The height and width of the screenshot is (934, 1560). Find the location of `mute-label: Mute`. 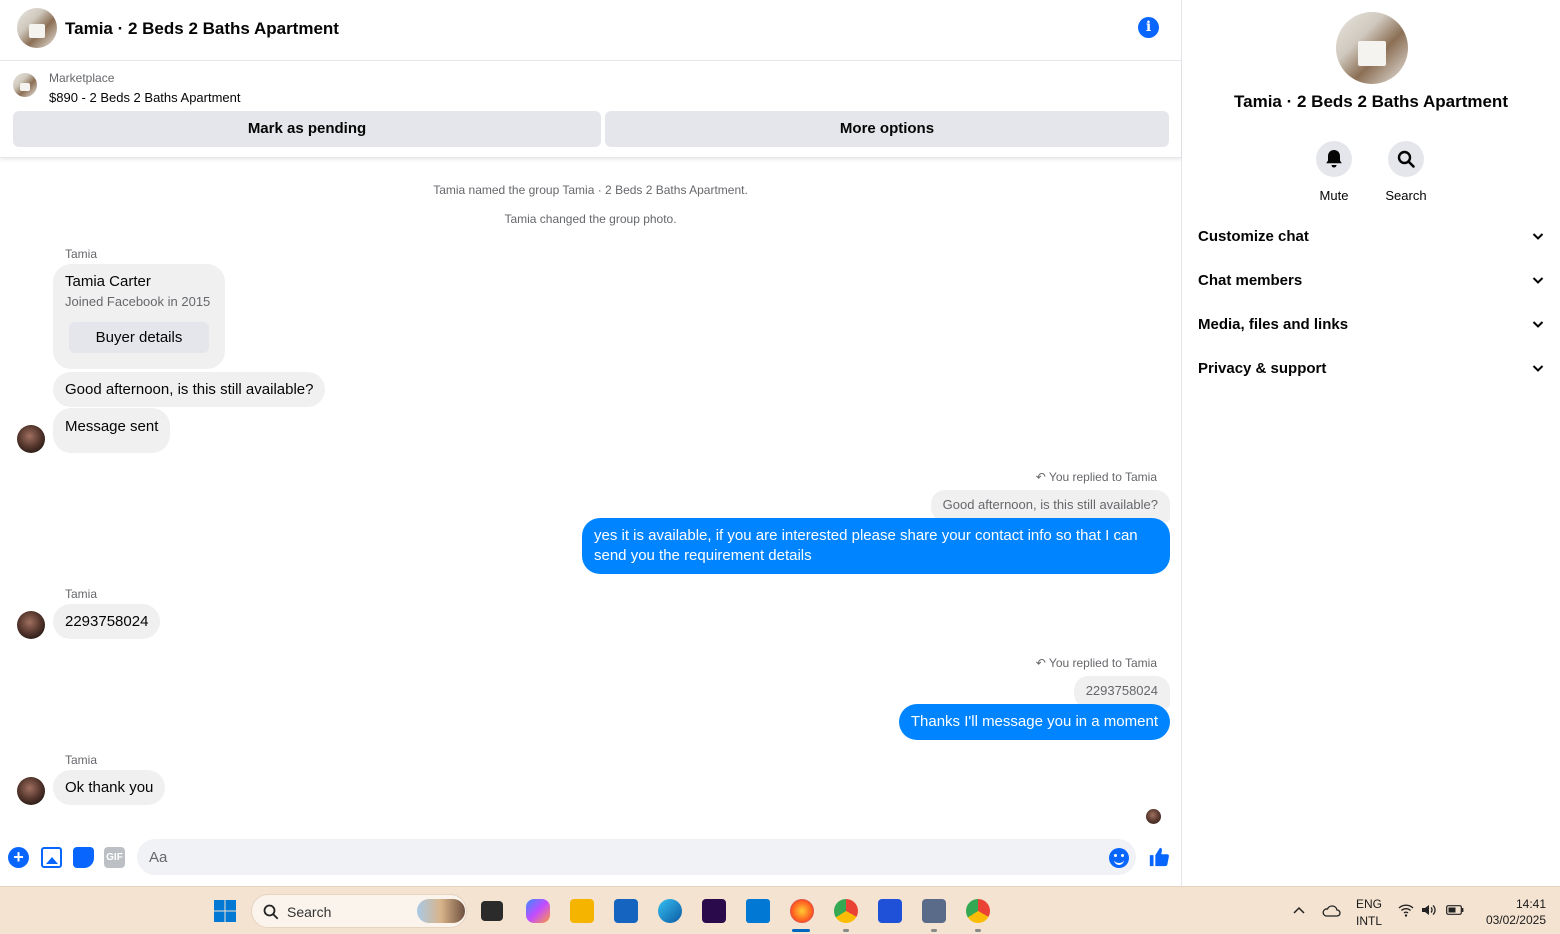

mute-label: Mute is located at coordinates (1334, 195).